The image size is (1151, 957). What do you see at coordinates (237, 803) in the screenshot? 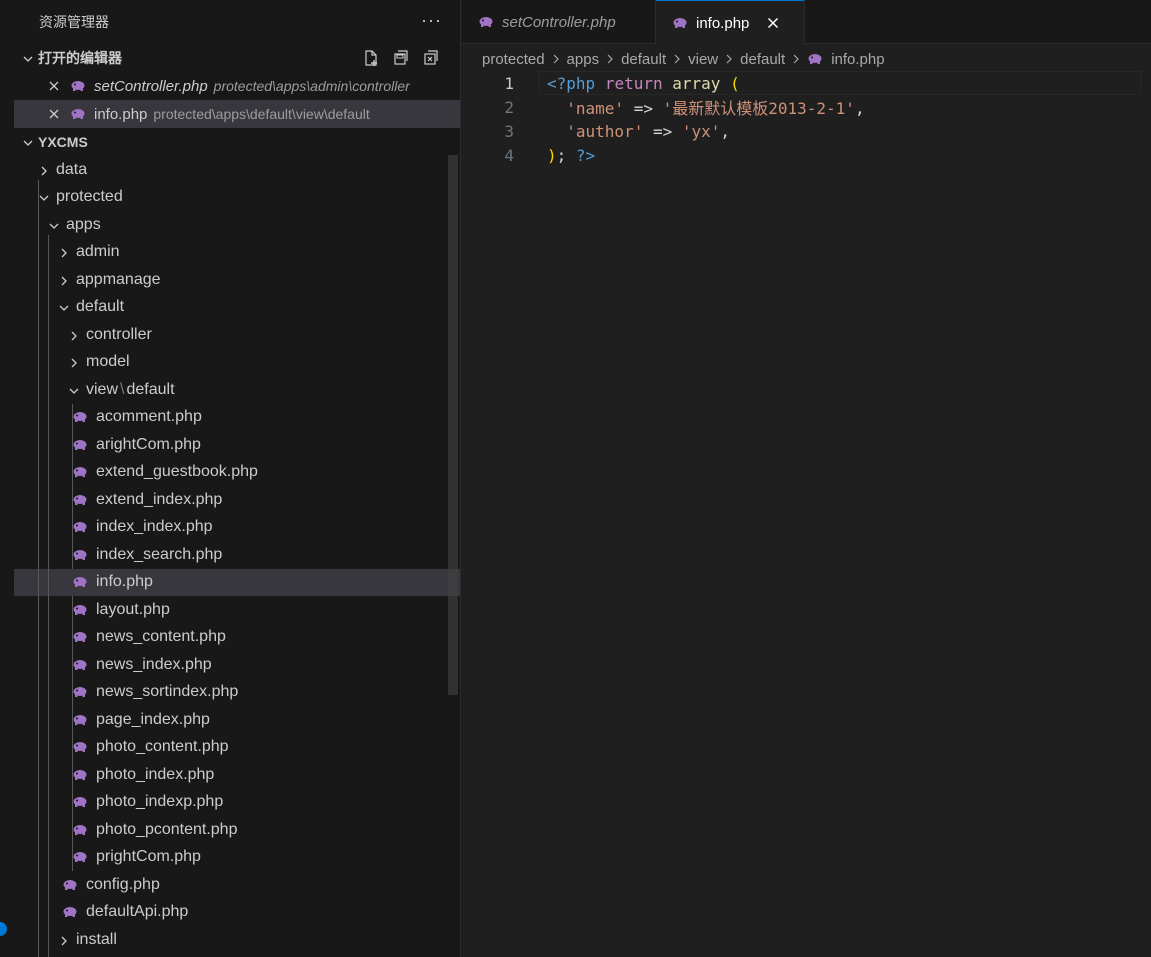
I see `tree-file: photo_indexp.php` at bounding box center [237, 803].